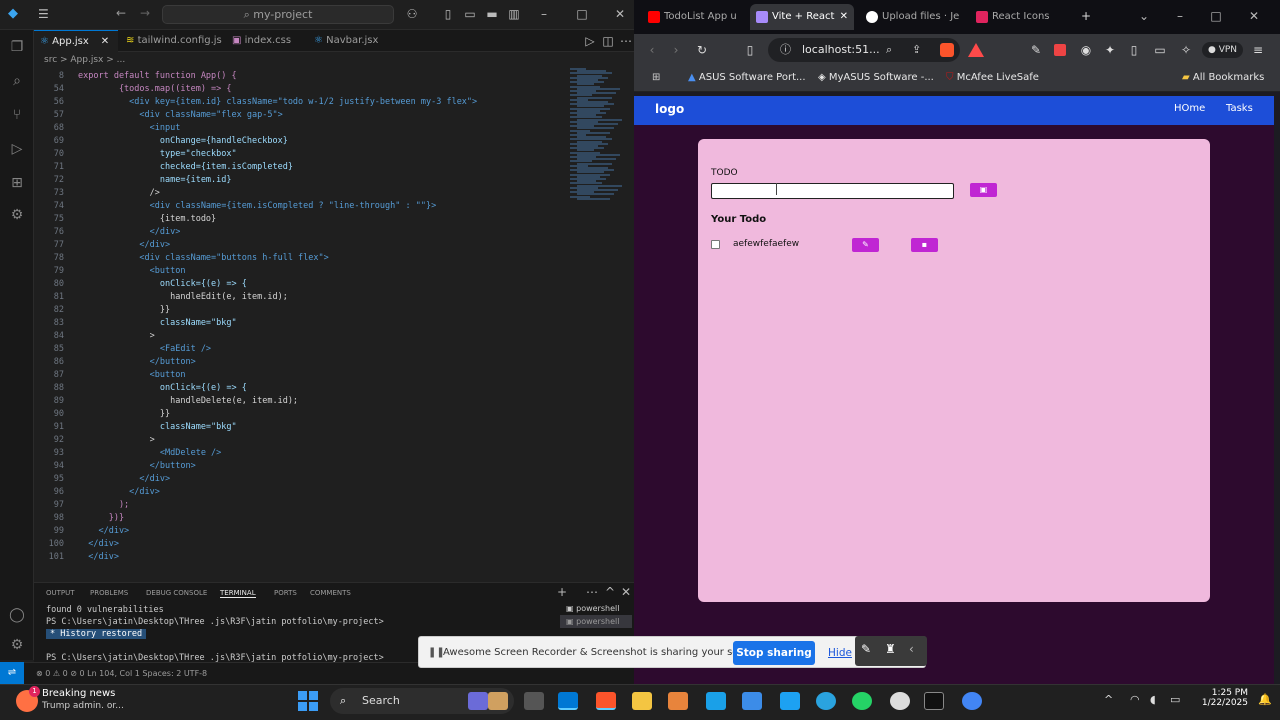 The height and width of the screenshot is (720, 1280). Describe the element at coordinates (1060, 50) in the screenshot. I see `extension-icon` at that location.